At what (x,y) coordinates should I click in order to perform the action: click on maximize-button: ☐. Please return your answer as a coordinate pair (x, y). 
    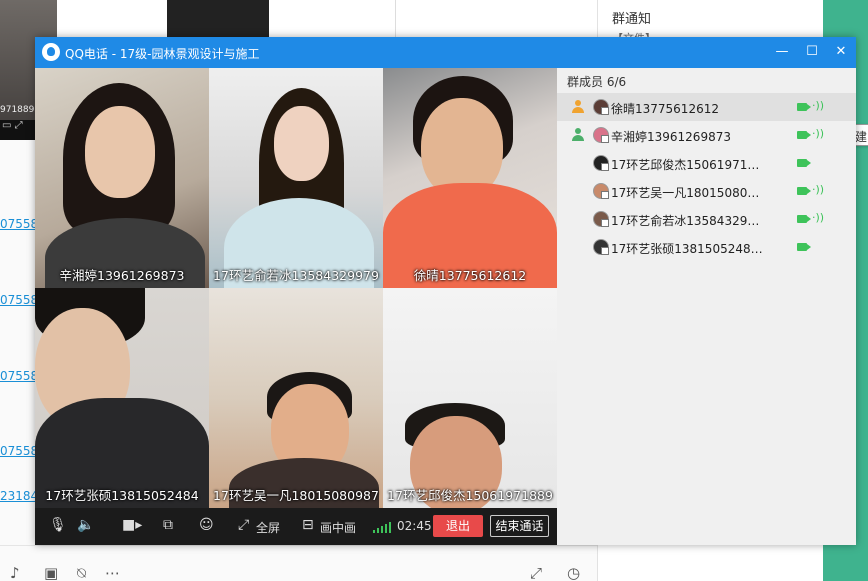
    Looking at the image, I should click on (812, 52).